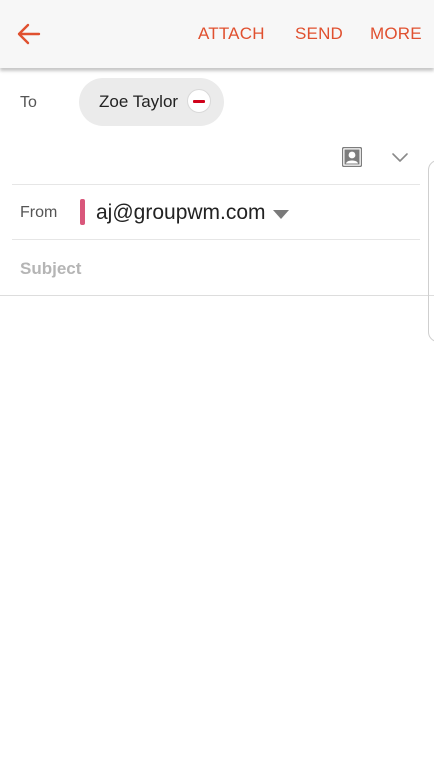  I want to click on recipient-chip-name: Zoe Taylor, so click(139, 101).